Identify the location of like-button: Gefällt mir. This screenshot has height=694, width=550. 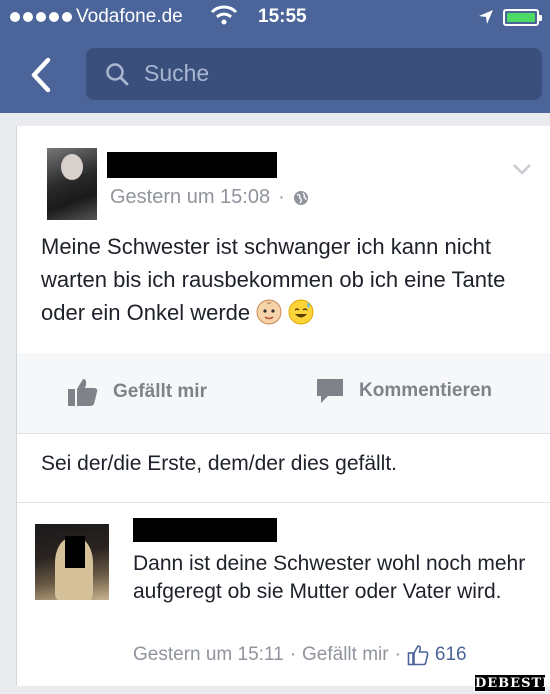
(137, 392).